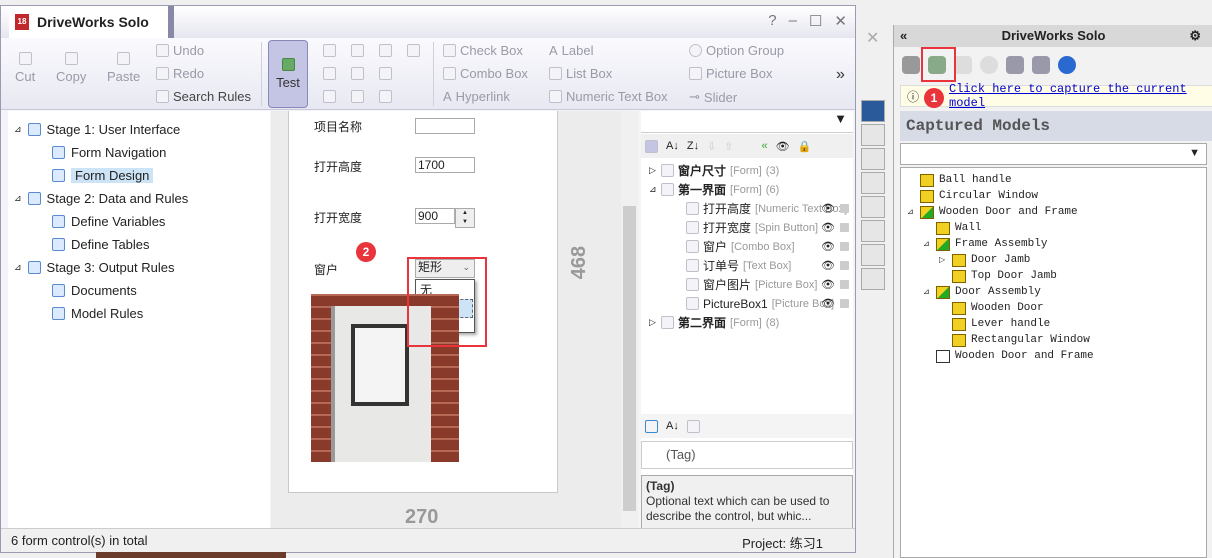 This screenshot has width=1212, height=558. Describe the element at coordinates (747, 122) in the screenshot. I see `filter-bar: ▼` at that location.